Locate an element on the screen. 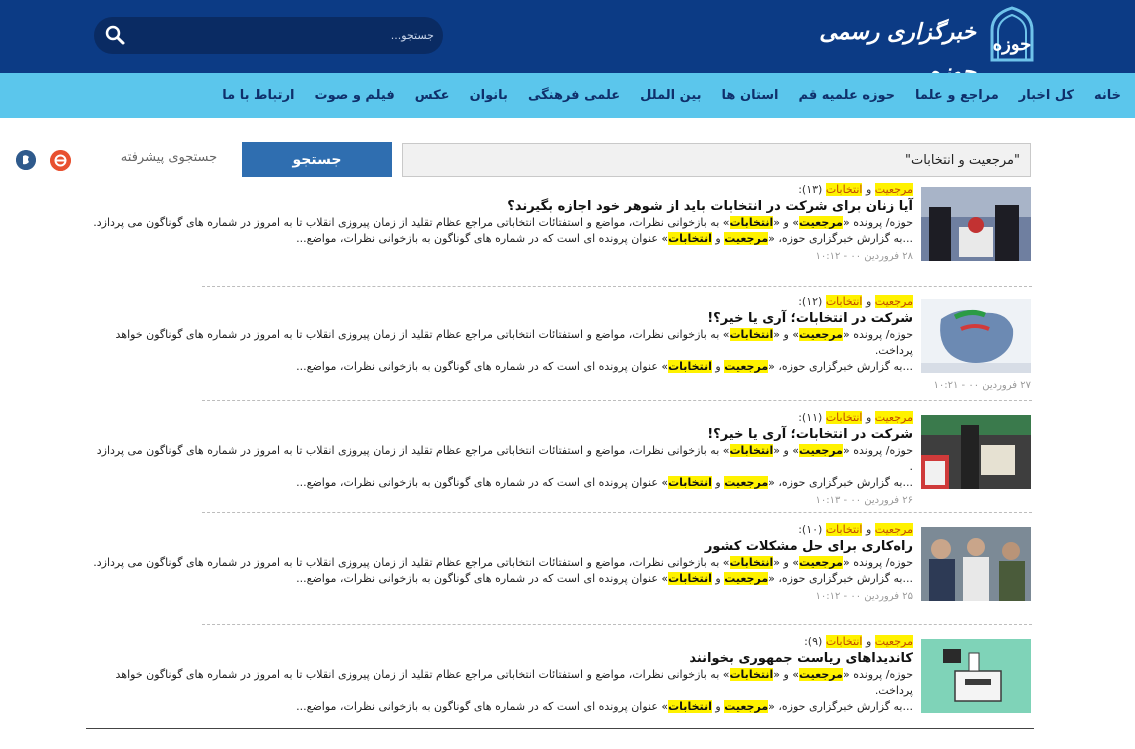 This screenshot has height=749, width=1135. nav-item-home: خانه is located at coordinates (1107, 95).